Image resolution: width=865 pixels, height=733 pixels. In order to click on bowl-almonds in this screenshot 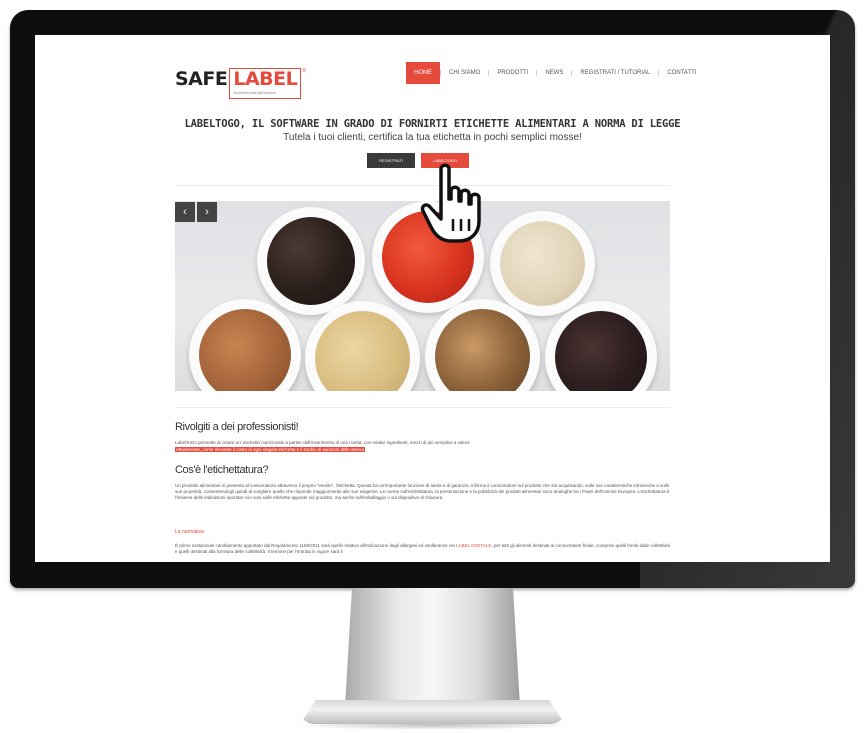, I will do `click(245, 345)`.